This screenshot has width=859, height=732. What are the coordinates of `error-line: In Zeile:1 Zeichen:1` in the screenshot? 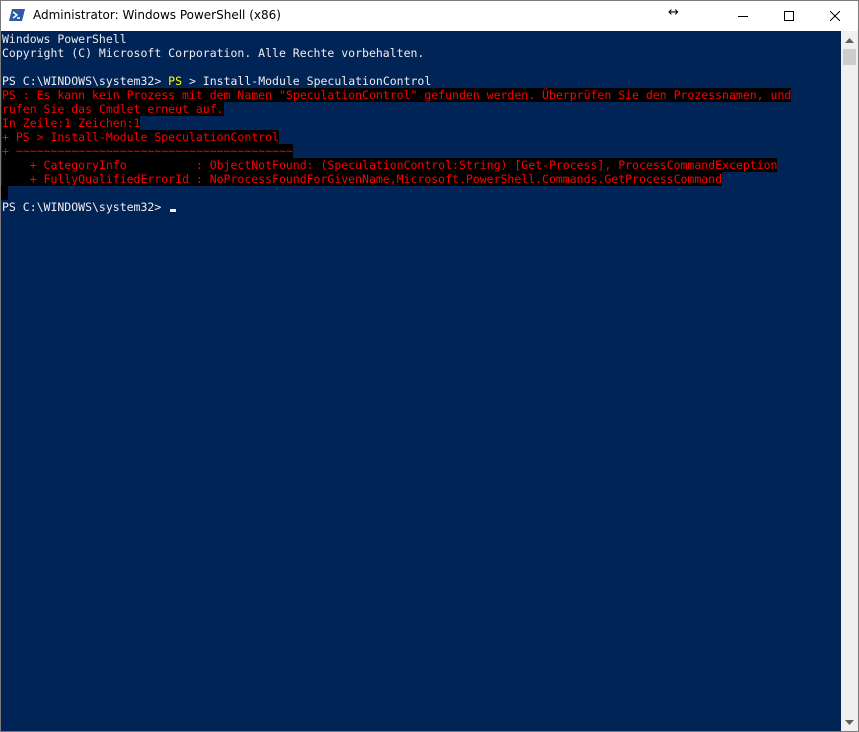 It's located at (71, 123).